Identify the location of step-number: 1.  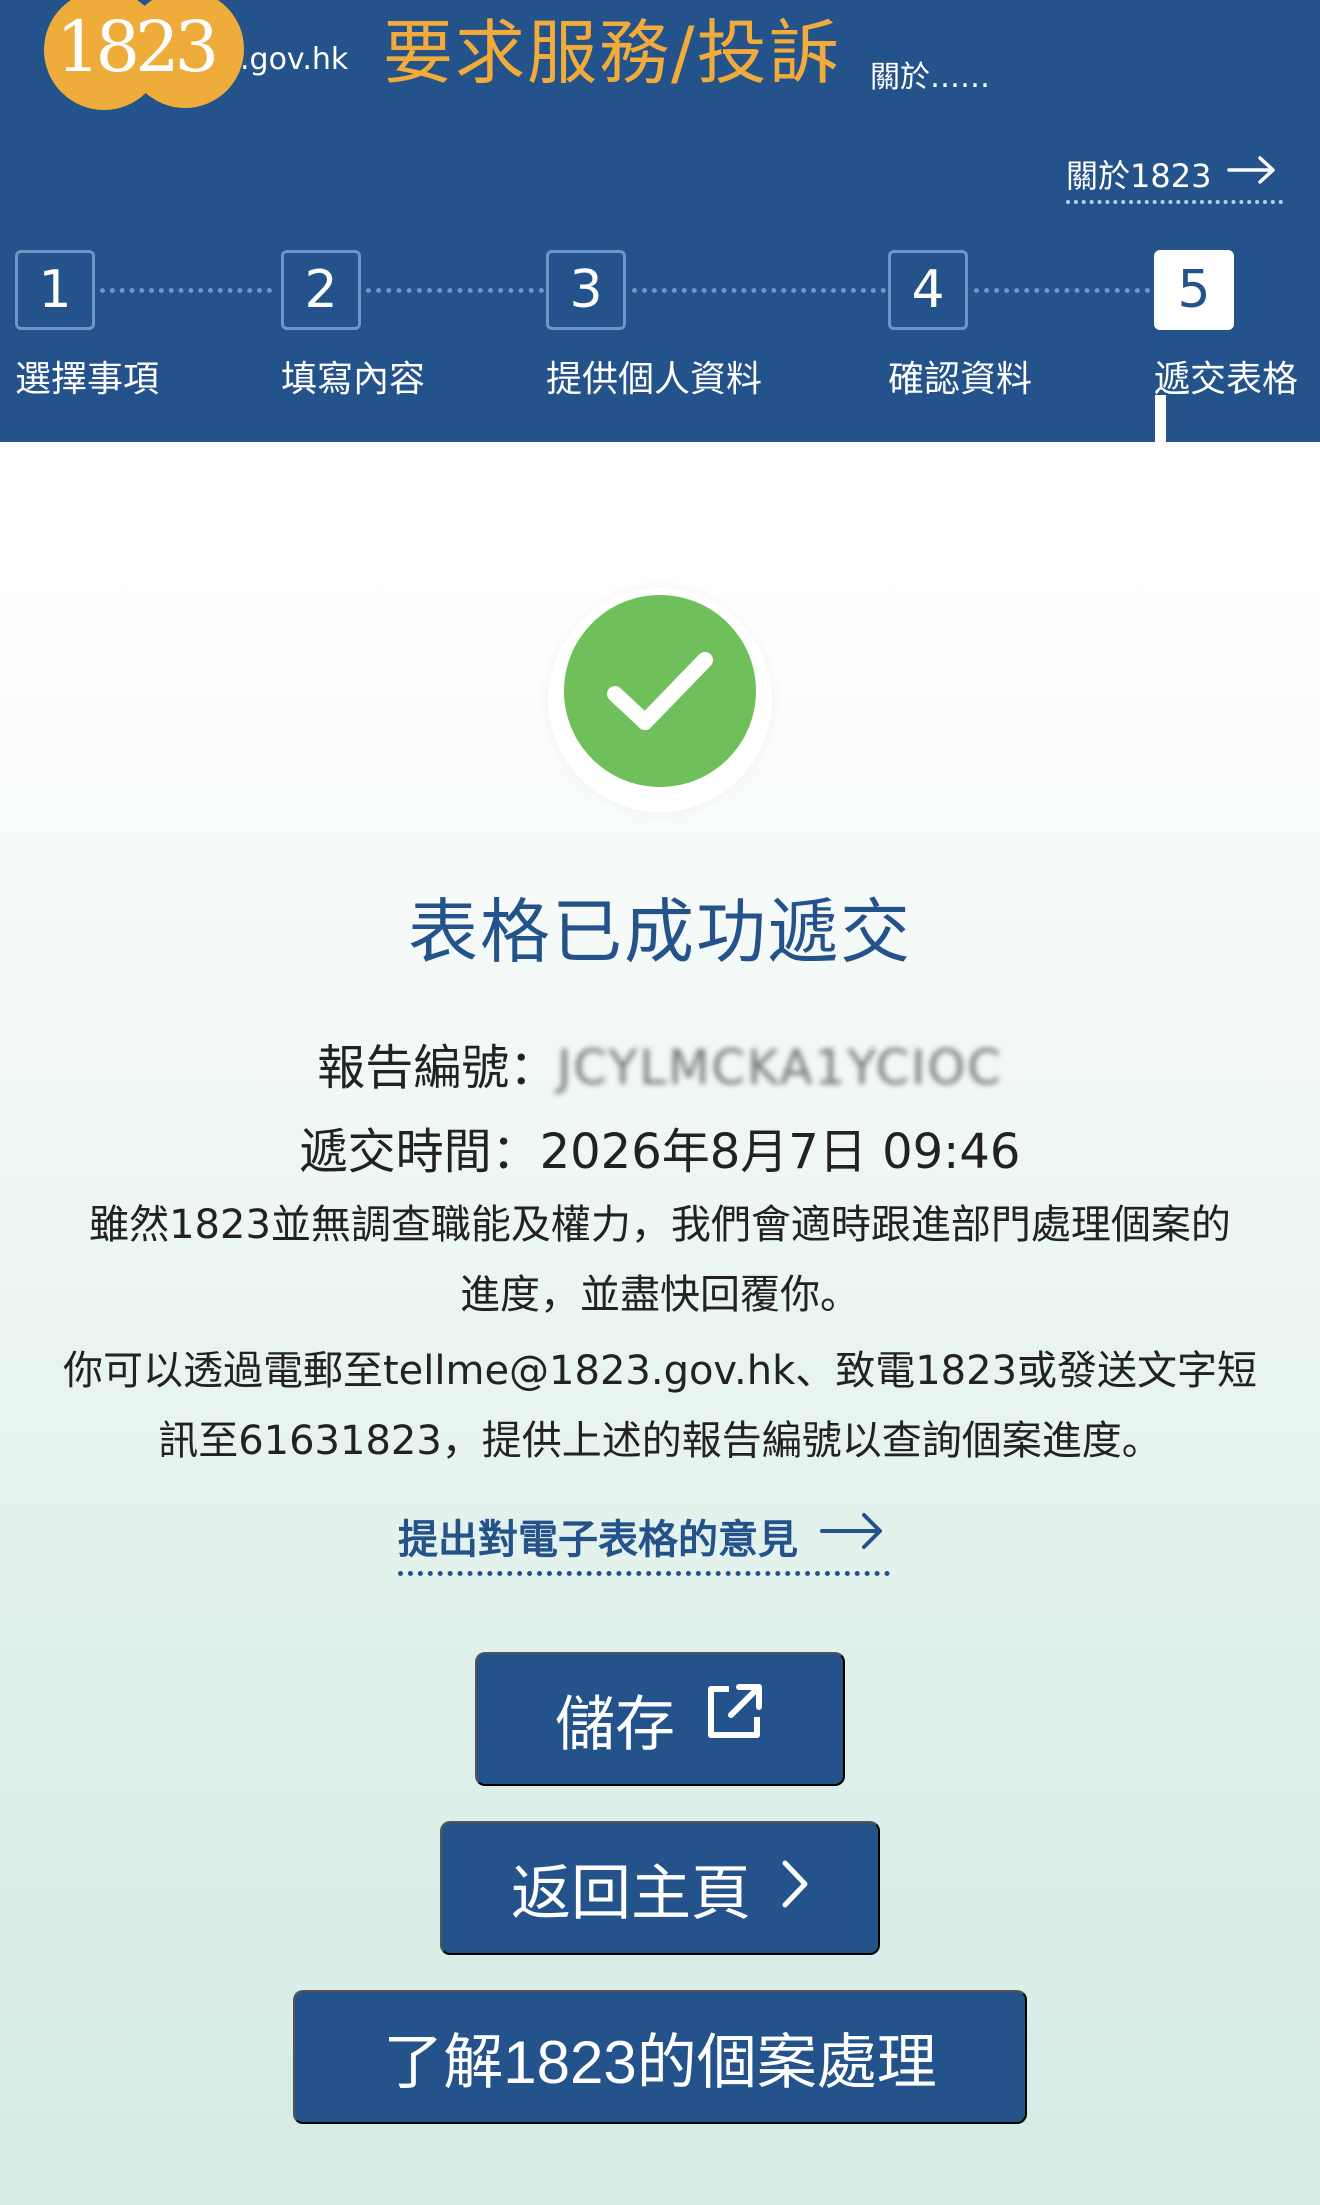
(55, 290).